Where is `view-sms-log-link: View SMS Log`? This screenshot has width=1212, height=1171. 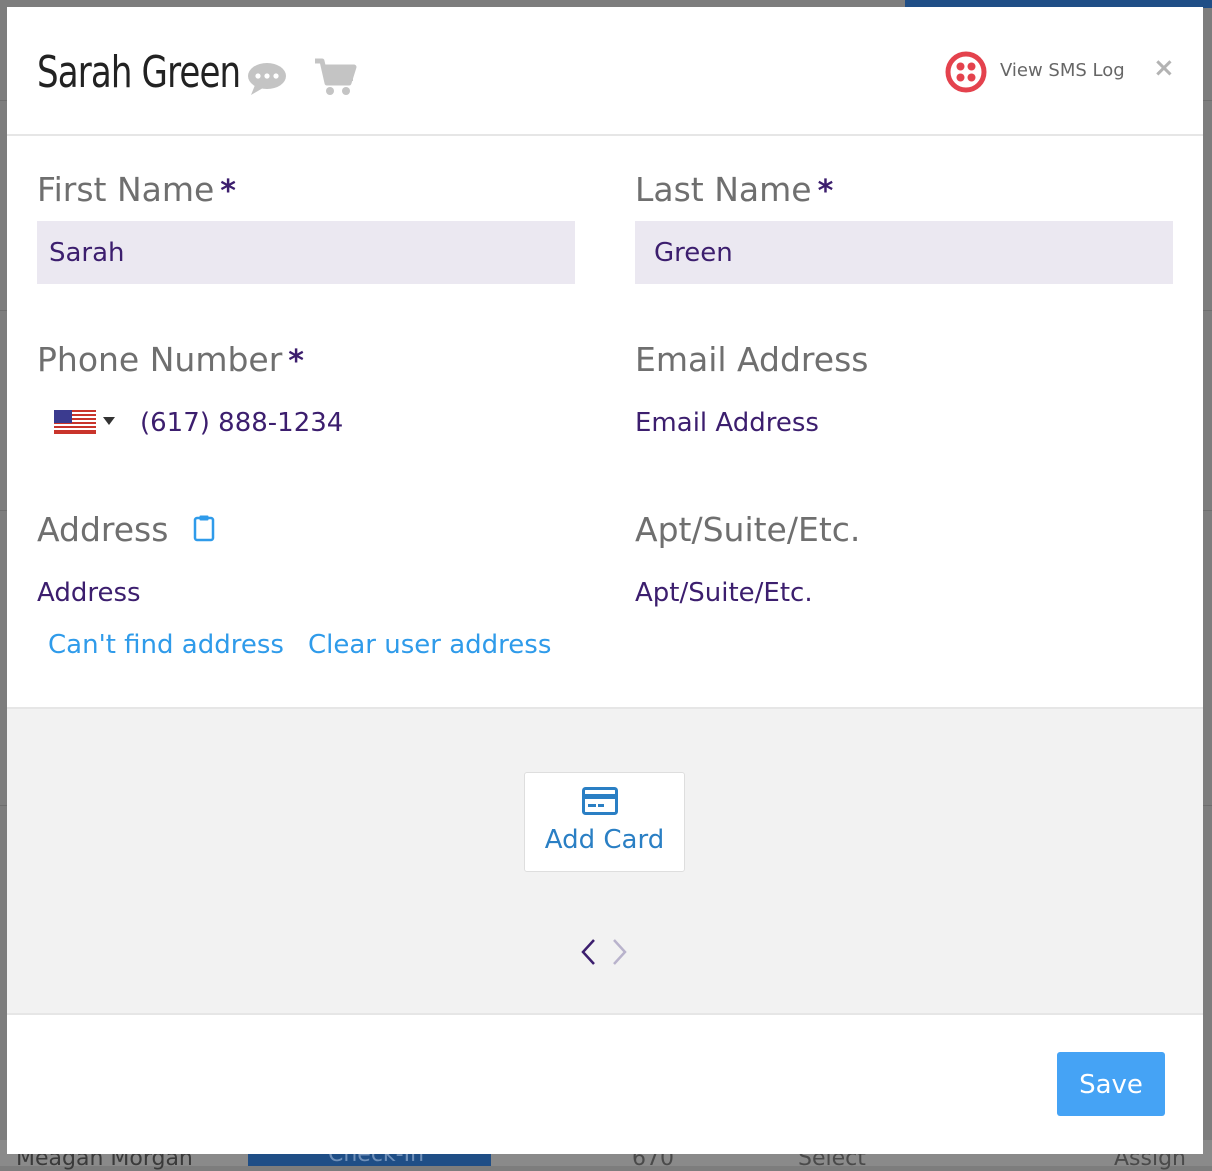 view-sms-log-link: View SMS Log is located at coordinates (1062, 70).